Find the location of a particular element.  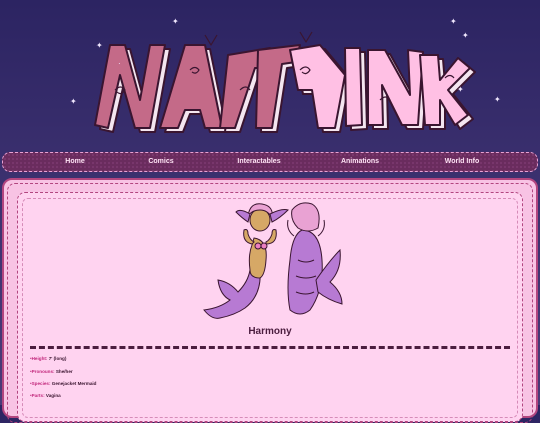

info-parts: •Parts: Vagina is located at coordinates (45, 395).